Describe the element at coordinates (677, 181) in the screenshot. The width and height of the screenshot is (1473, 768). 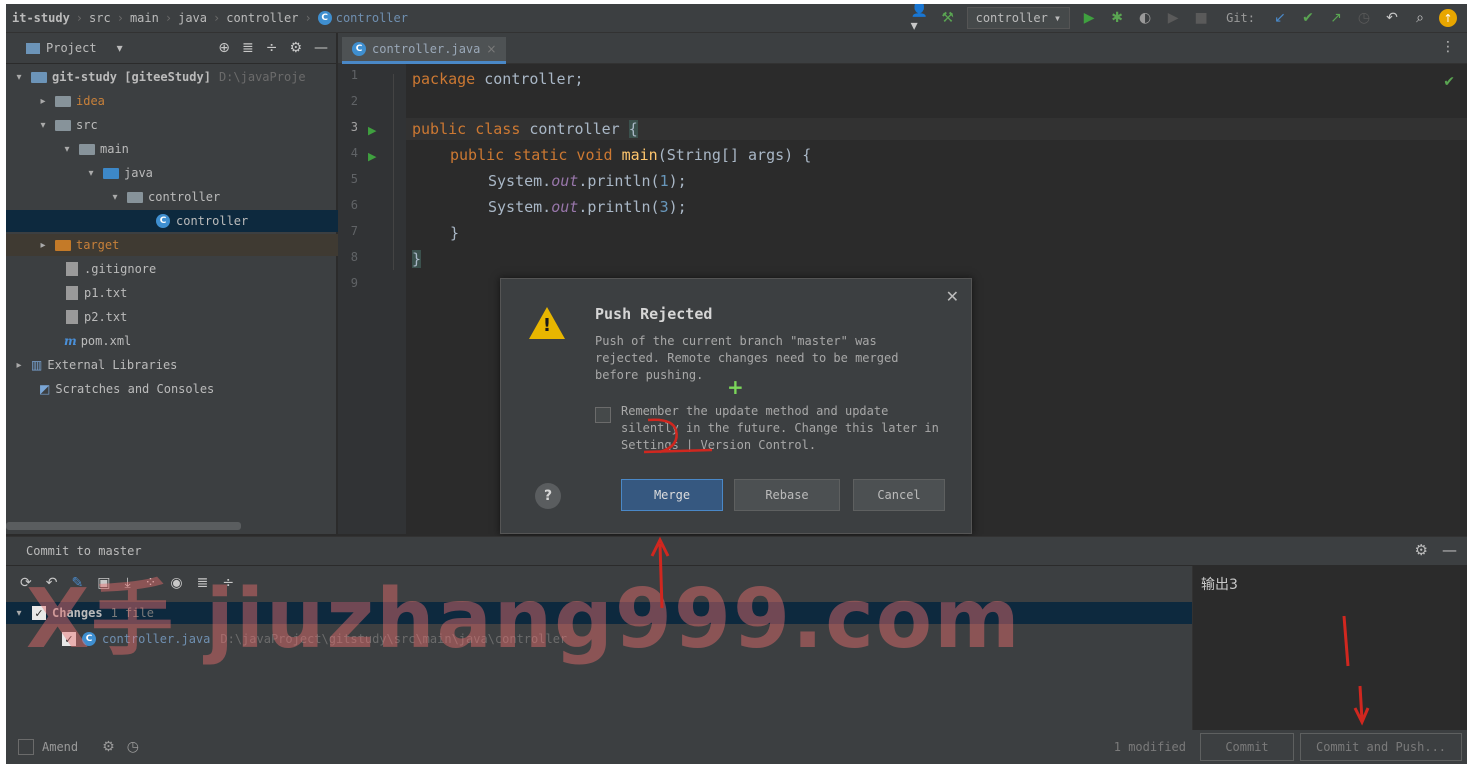
I see `code-text: );` at that location.